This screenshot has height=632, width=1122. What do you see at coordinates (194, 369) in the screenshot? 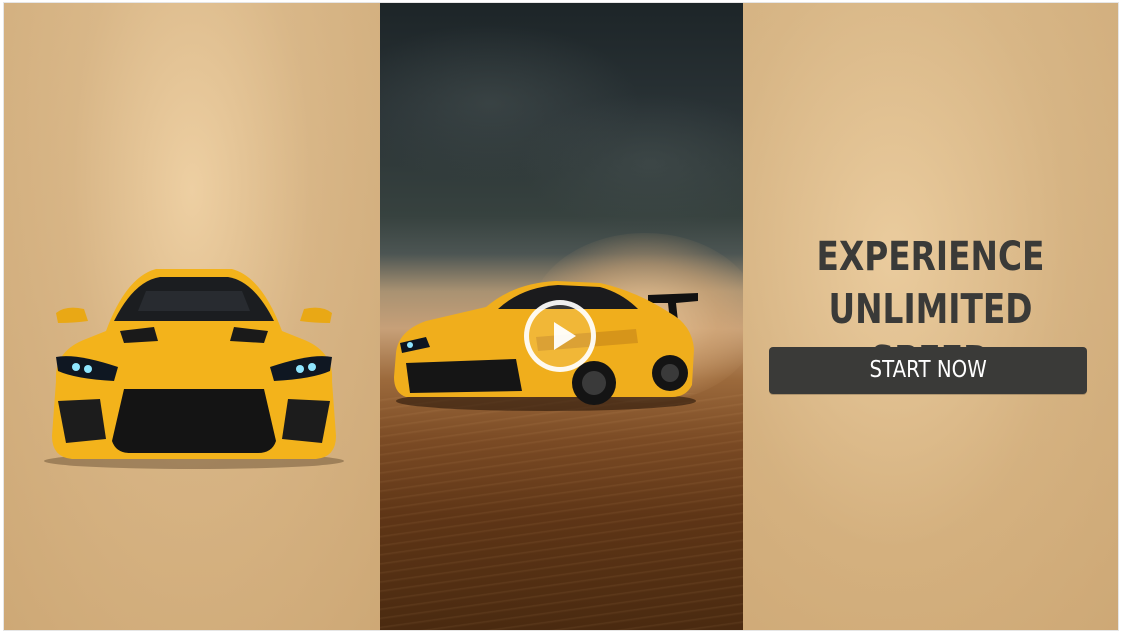
I see `yellow-car-front-image` at bounding box center [194, 369].